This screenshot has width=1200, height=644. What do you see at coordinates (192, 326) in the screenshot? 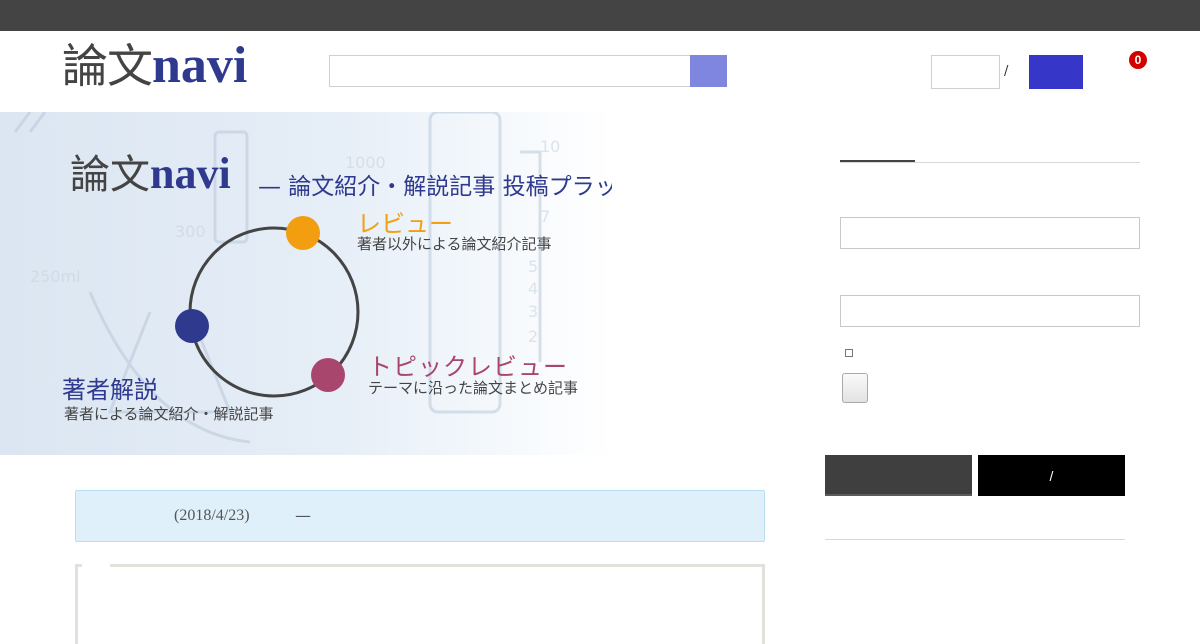
I see `author-commentary-dot` at bounding box center [192, 326].